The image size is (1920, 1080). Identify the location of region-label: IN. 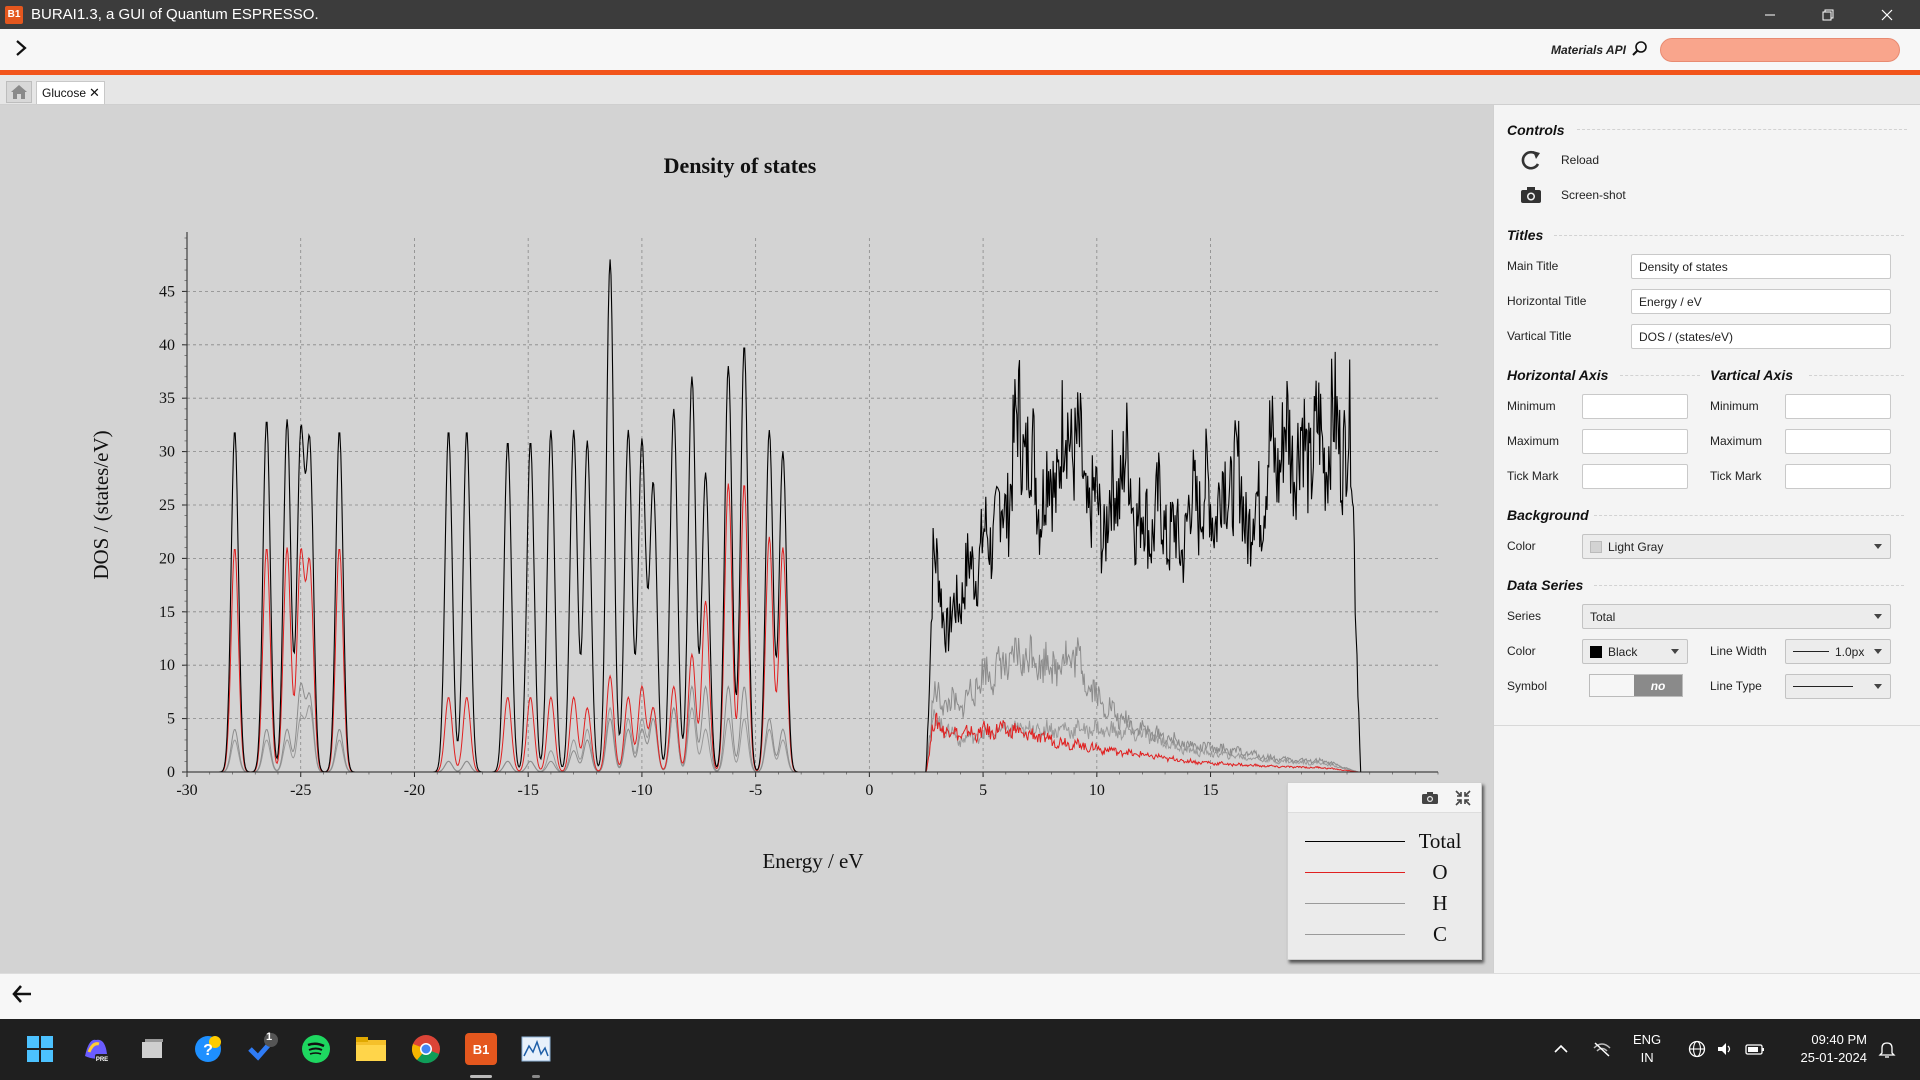
(1647, 1057).